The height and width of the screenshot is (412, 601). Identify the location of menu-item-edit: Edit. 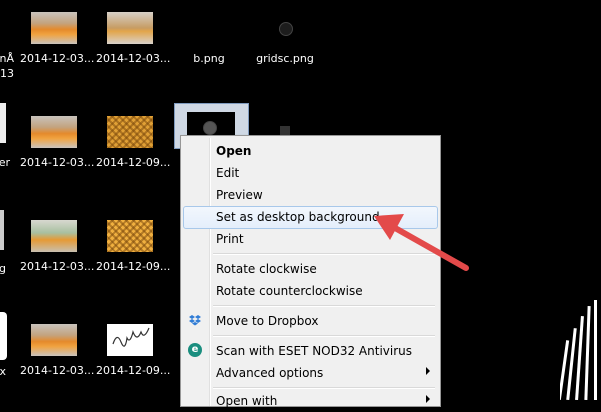
(310, 173).